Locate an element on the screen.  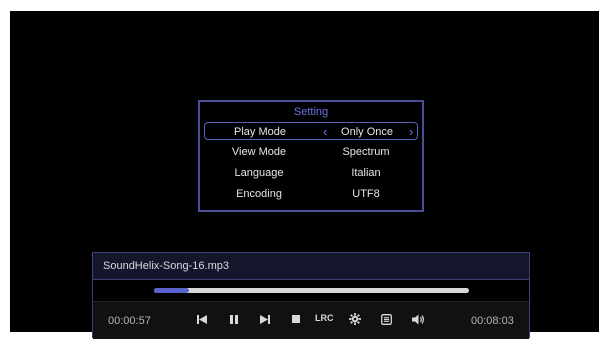
settings-gear-icon is located at coordinates (355, 319).